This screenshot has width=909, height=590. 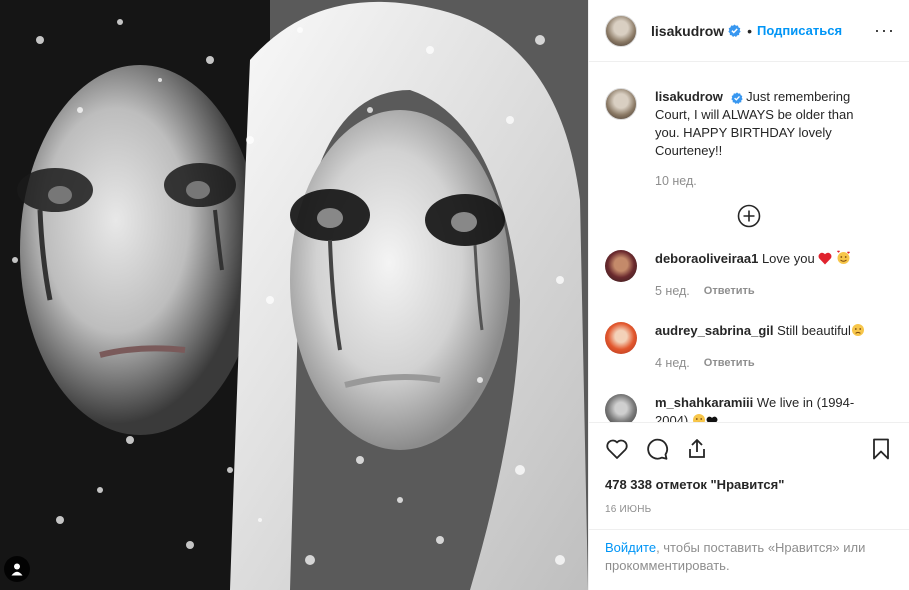 I want to click on login-link: Войдите, so click(x=630, y=547).